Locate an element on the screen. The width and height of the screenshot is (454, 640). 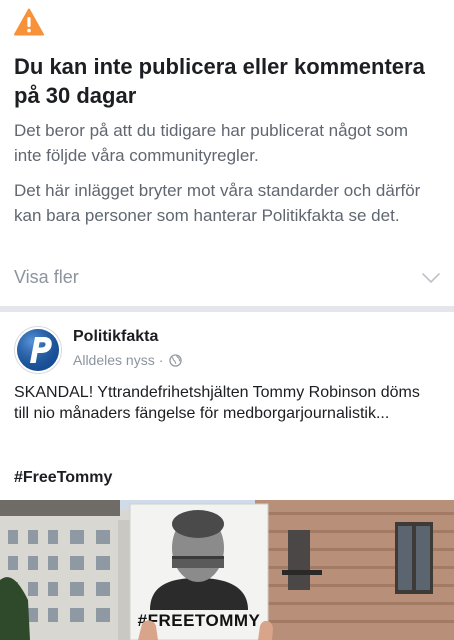
chevron-down-icon is located at coordinates (431, 278).